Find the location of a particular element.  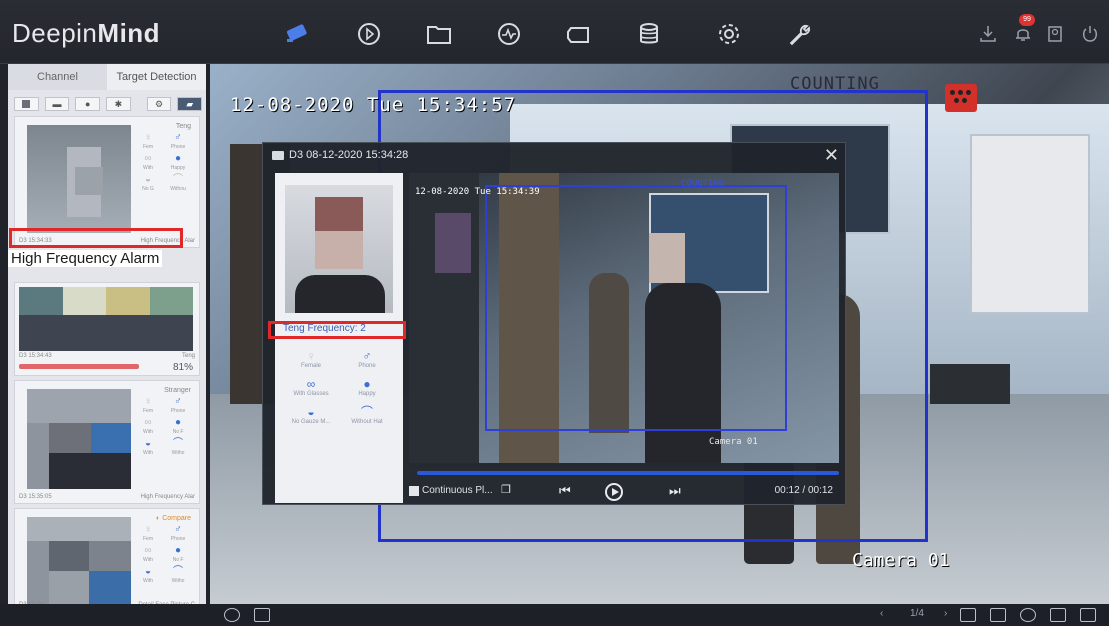

face-capture-icon is located at coordinates (232, 615).